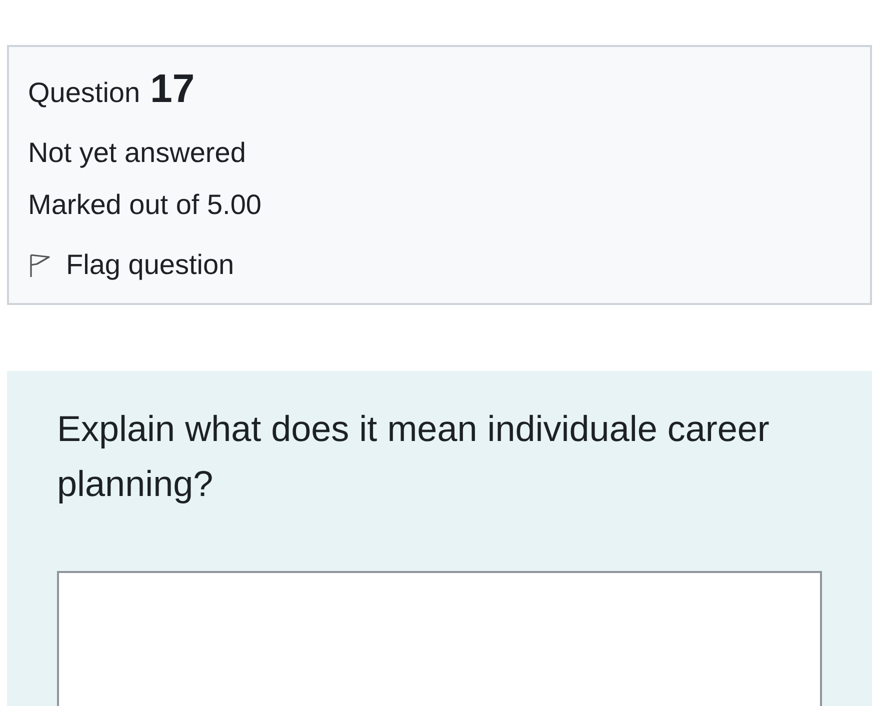  What do you see at coordinates (413, 456) in the screenshot?
I see `question-text: Explain what does it mean individuale career planning?` at bounding box center [413, 456].